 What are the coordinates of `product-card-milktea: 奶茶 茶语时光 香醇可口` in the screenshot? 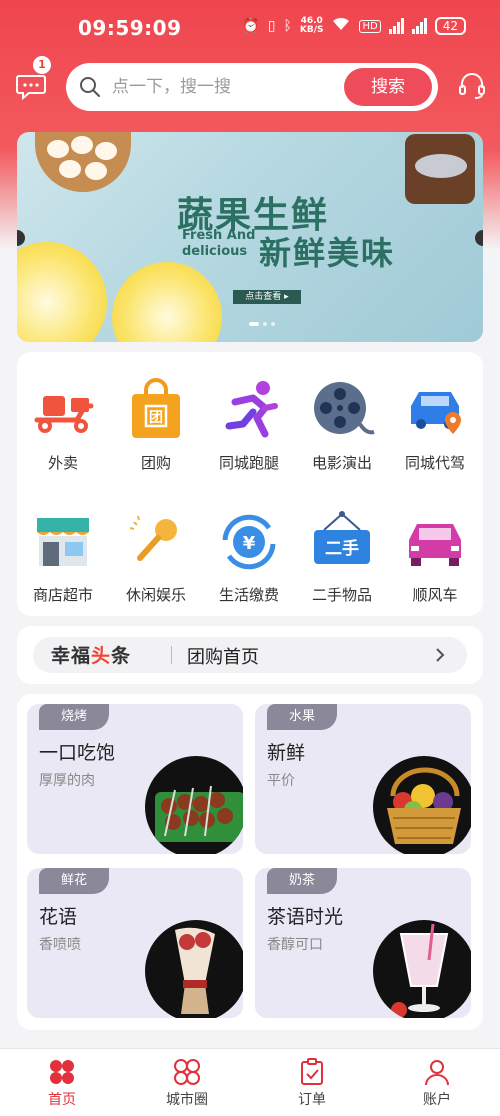 It's located at (363, 943).